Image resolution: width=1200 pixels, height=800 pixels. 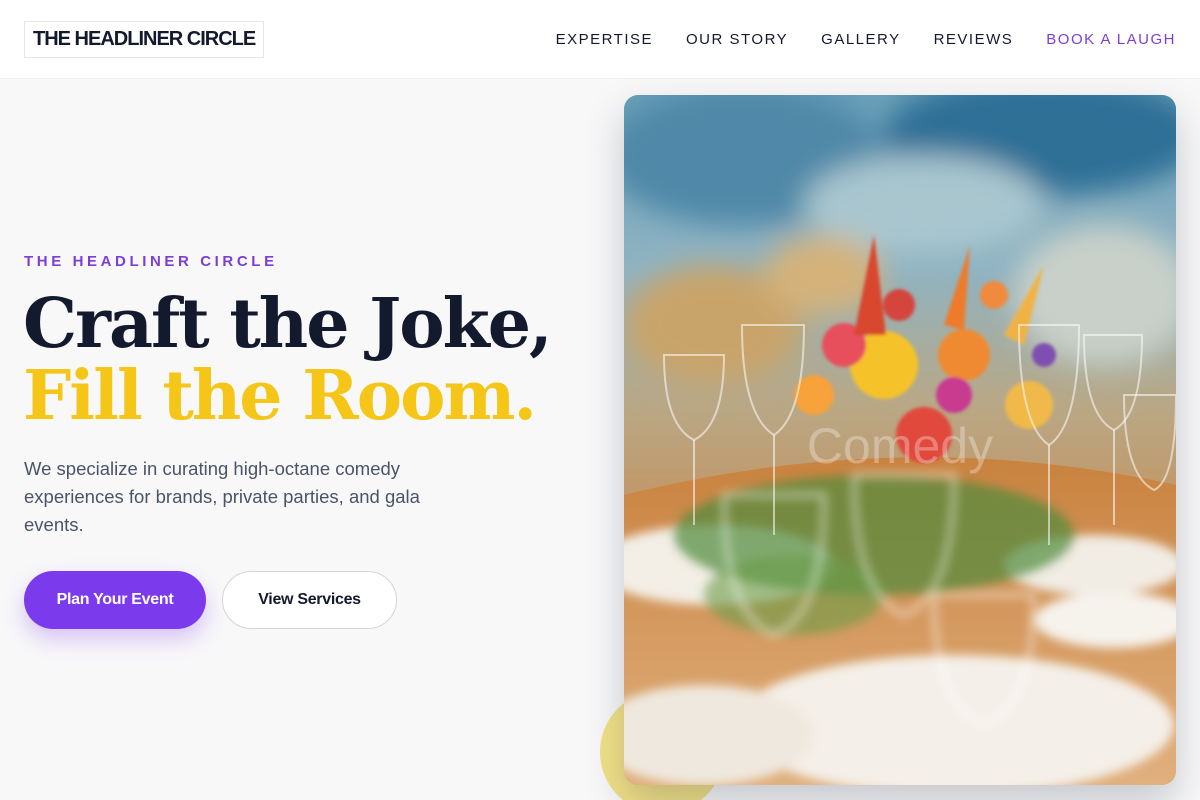 What do you see at coordinates (280, 396) in the screenshot?
I see `headline-line-2: Fill the Room.` at bounding box center [280, 396].